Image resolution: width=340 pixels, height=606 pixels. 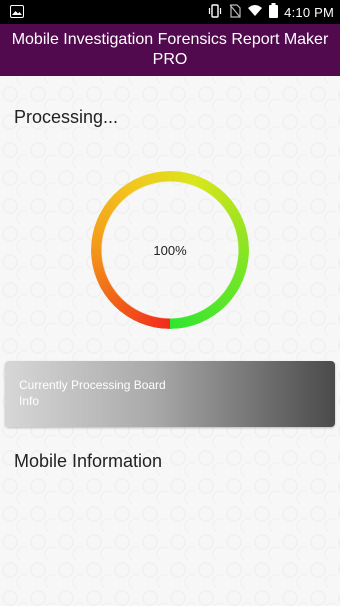 What do you see at coordinates (309, 12) in the screenshot?
I see `status-time: 4:10 PM` at bounding box center [309, 12].